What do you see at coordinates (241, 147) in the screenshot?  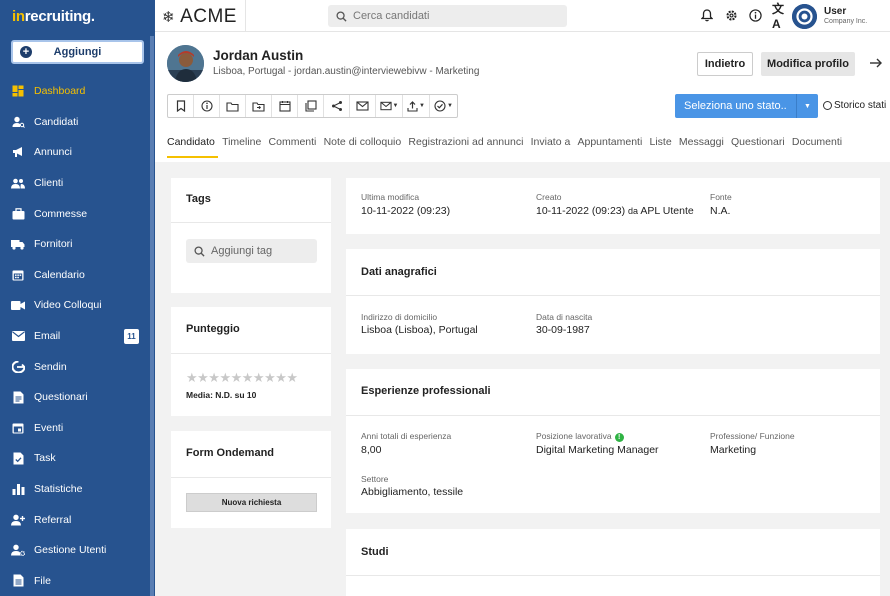 I see `tab-timeline: Timeline` at bounding box center [241, 147].